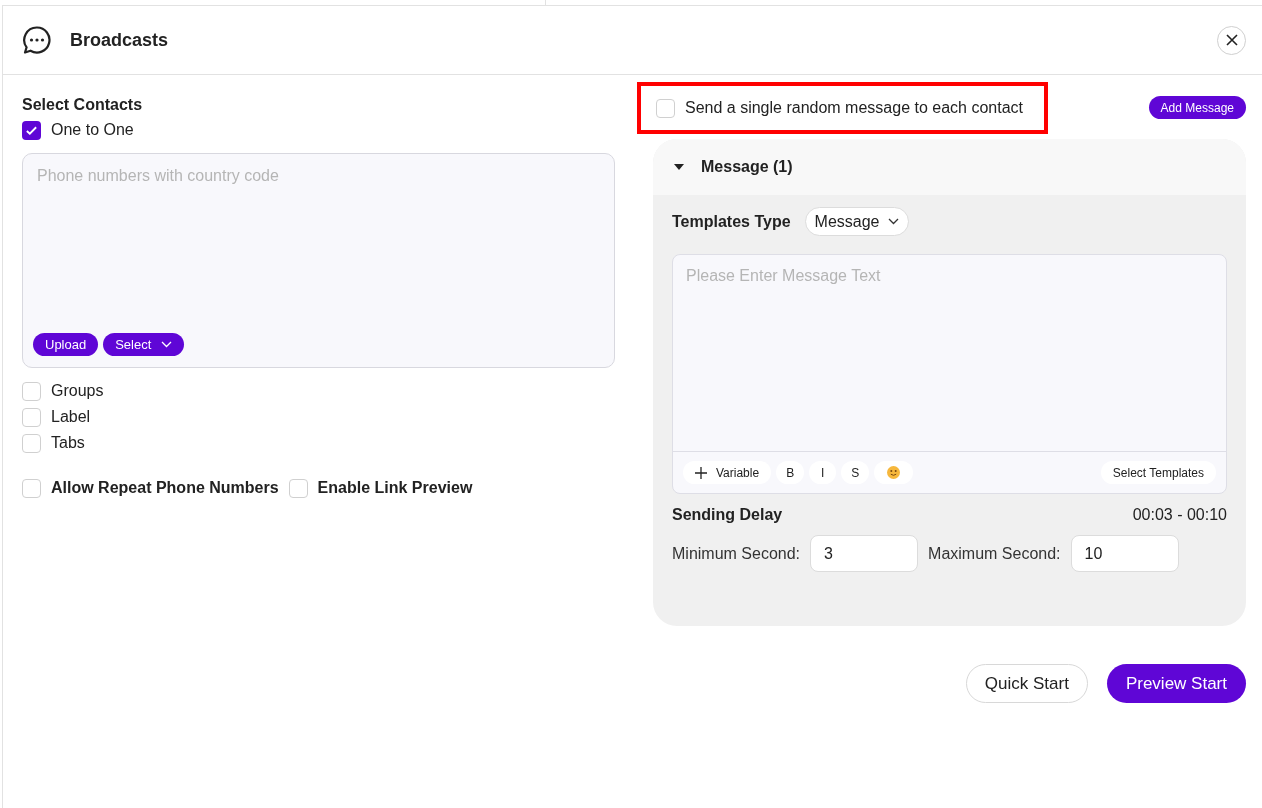 This screenshot has height=808, width=1262. I want to click on panel-header: Message (1), so click(949, 167).